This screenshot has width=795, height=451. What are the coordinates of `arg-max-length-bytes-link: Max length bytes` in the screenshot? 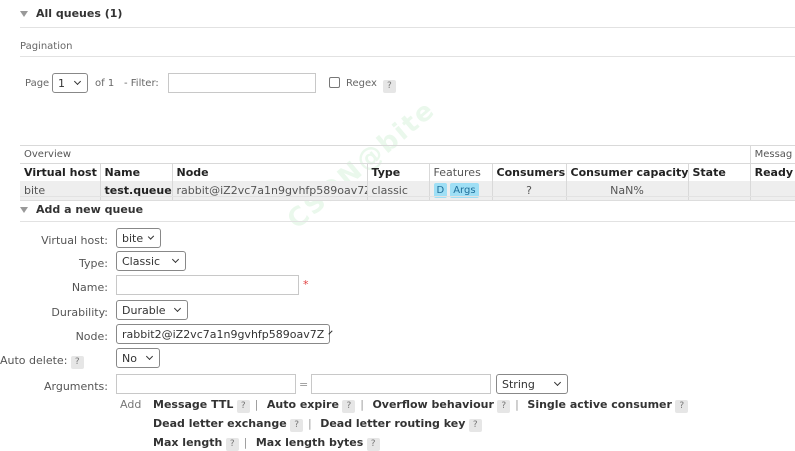 It's located at (309, 442).